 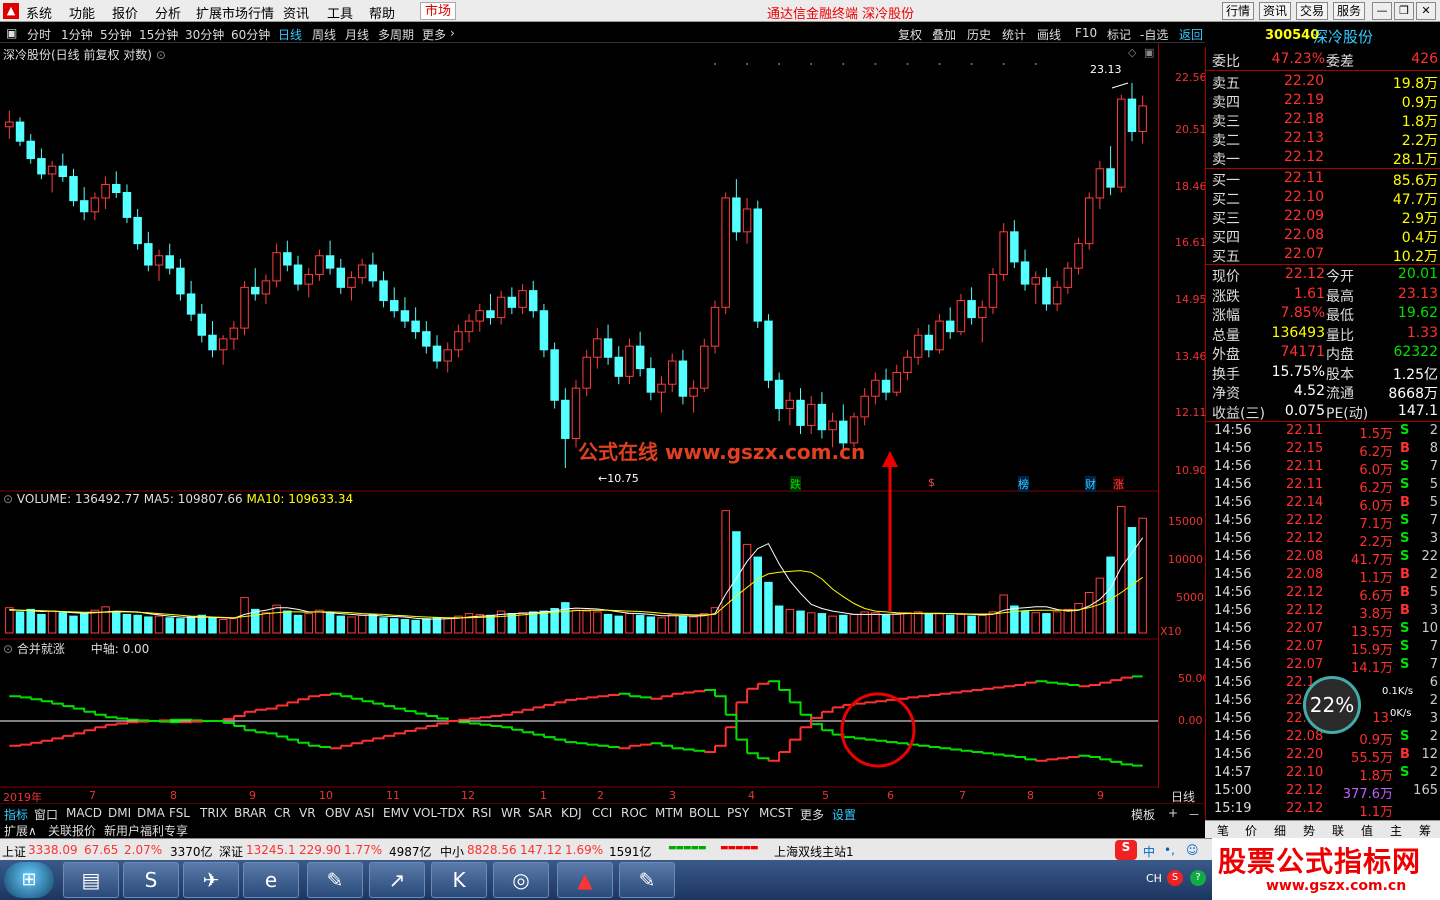 What do you see at coordinates (39, 12) in the screenshot?
I see `menu-item-system: 系统` at bounding box center [39, 12].